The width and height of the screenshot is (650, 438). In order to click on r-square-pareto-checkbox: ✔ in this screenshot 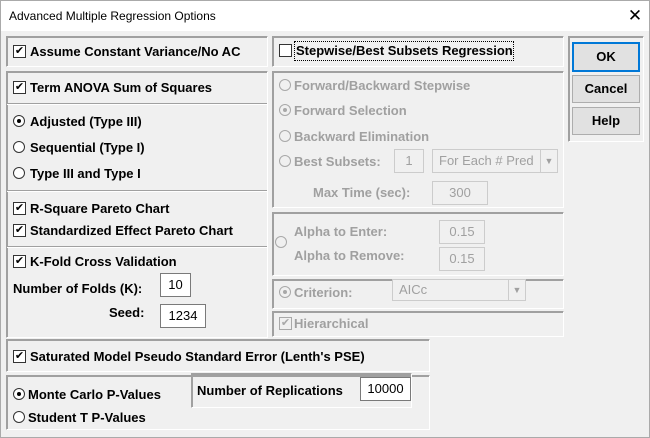, I will do `click(19, 208)`.